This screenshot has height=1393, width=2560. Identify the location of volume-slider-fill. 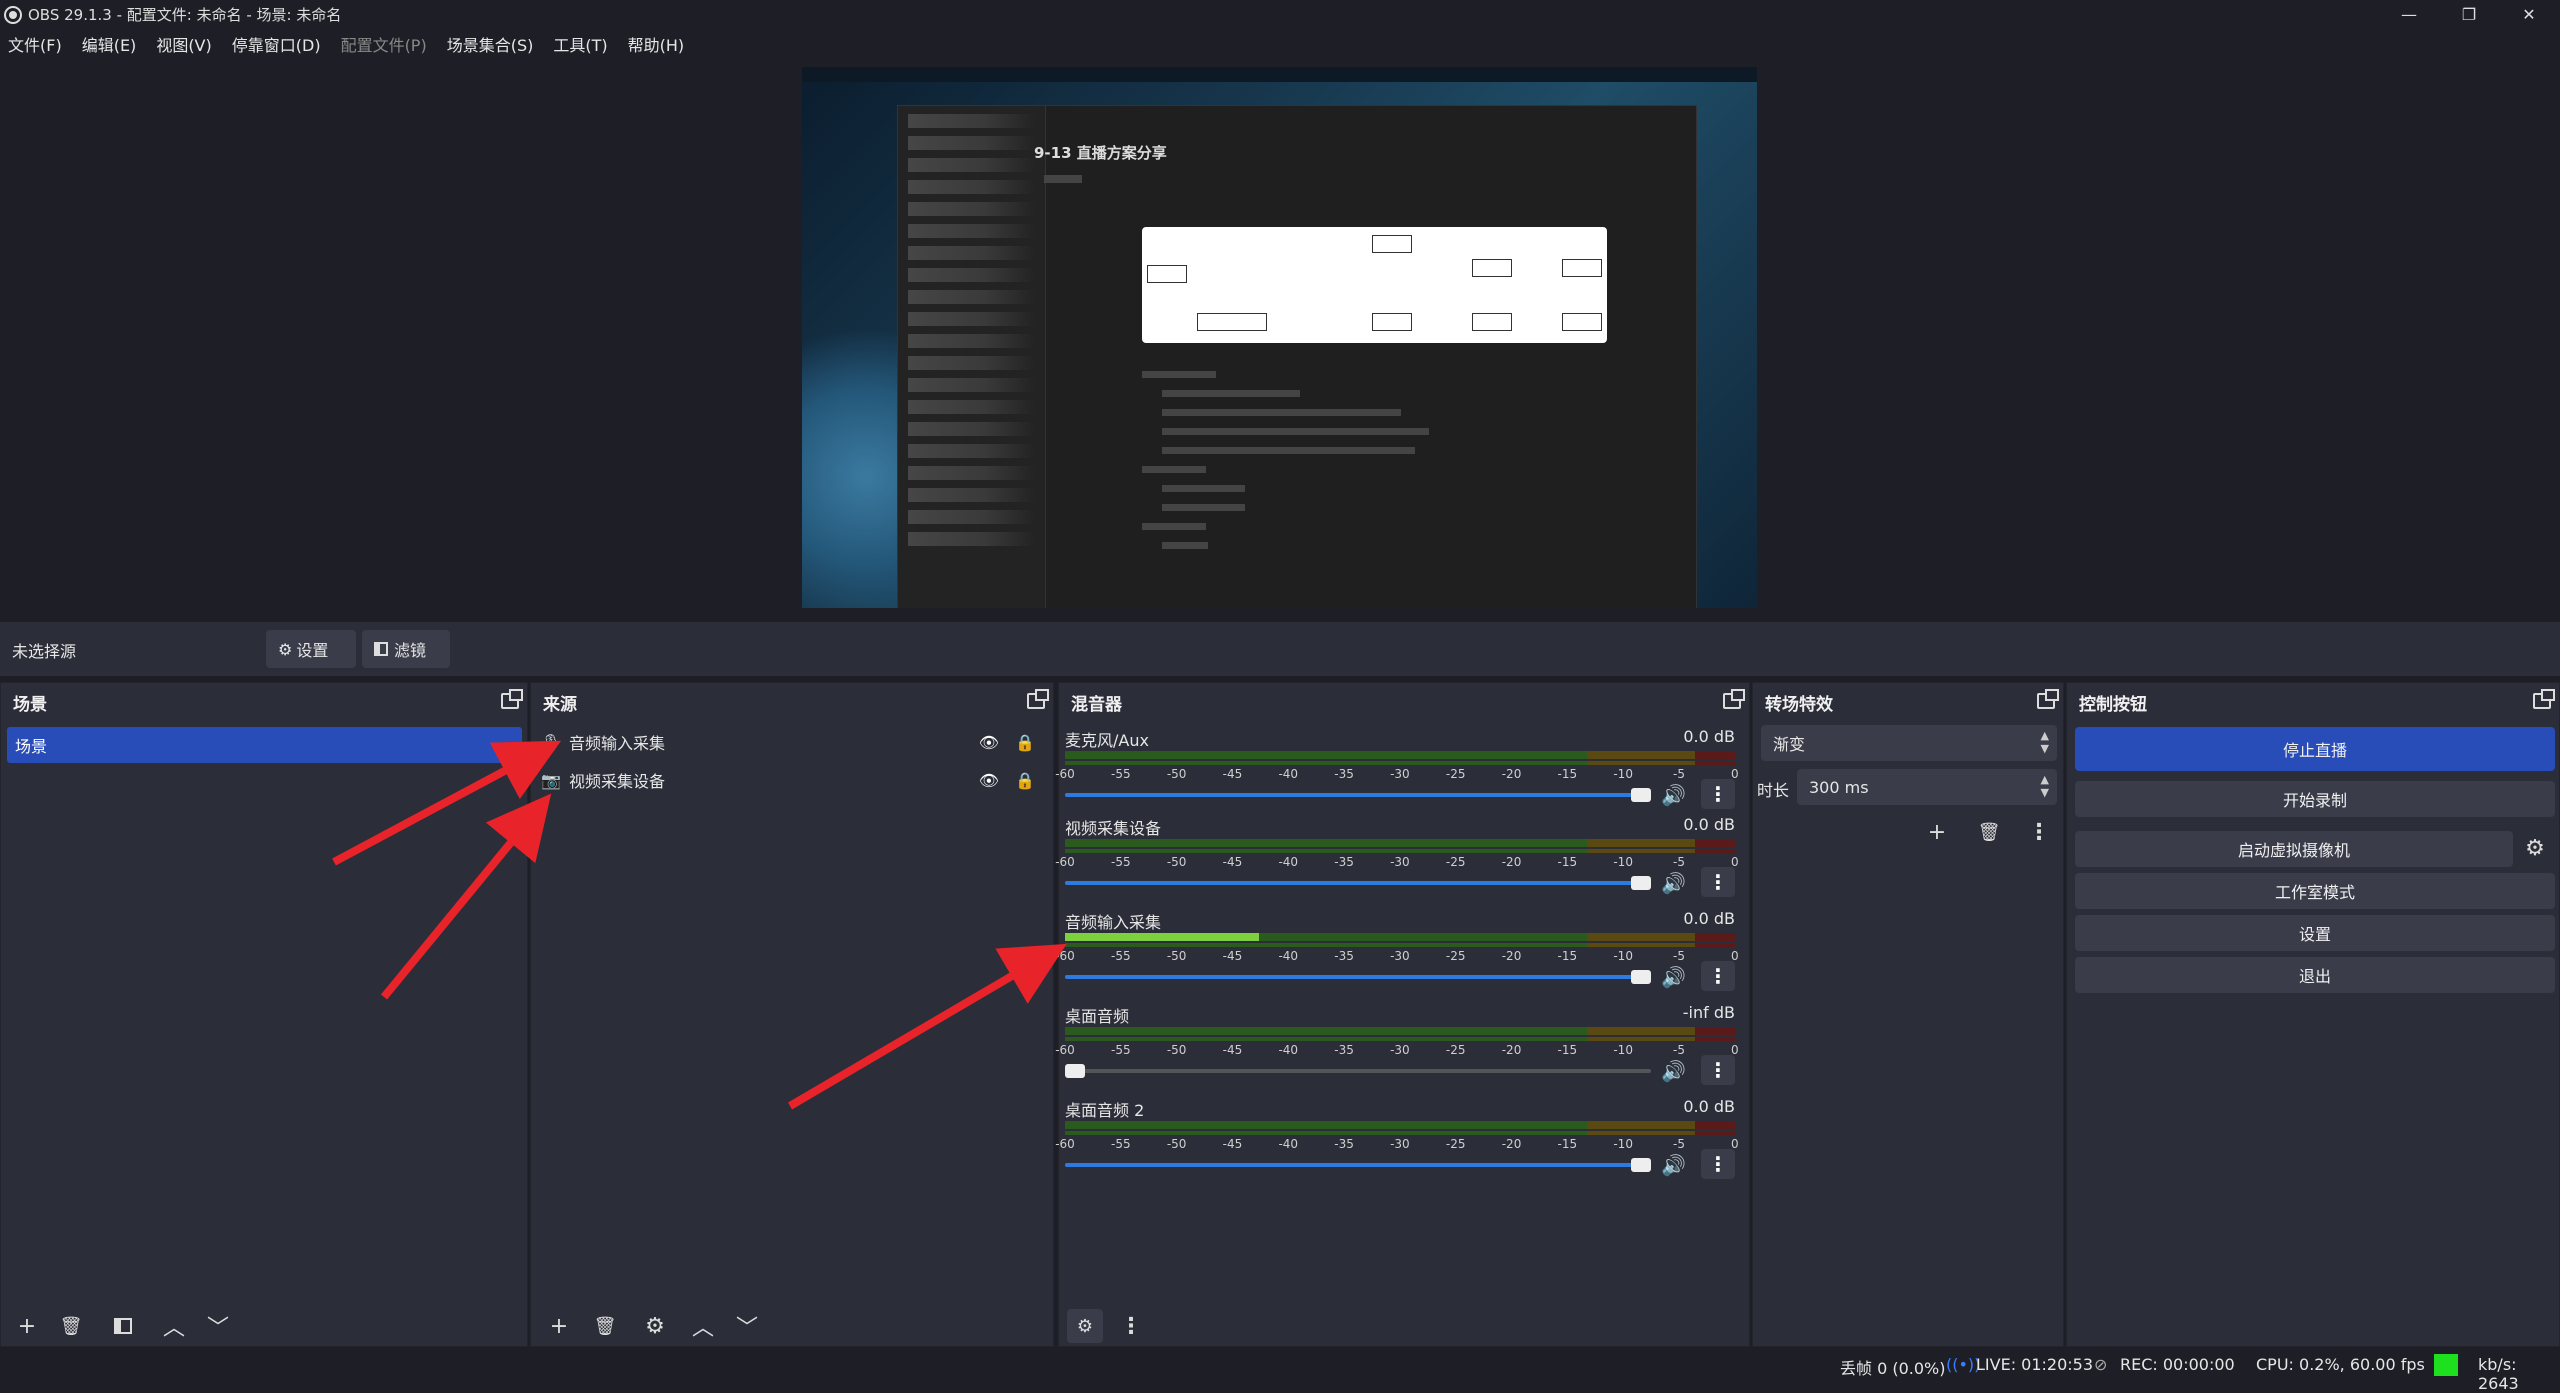
(1358, 977).